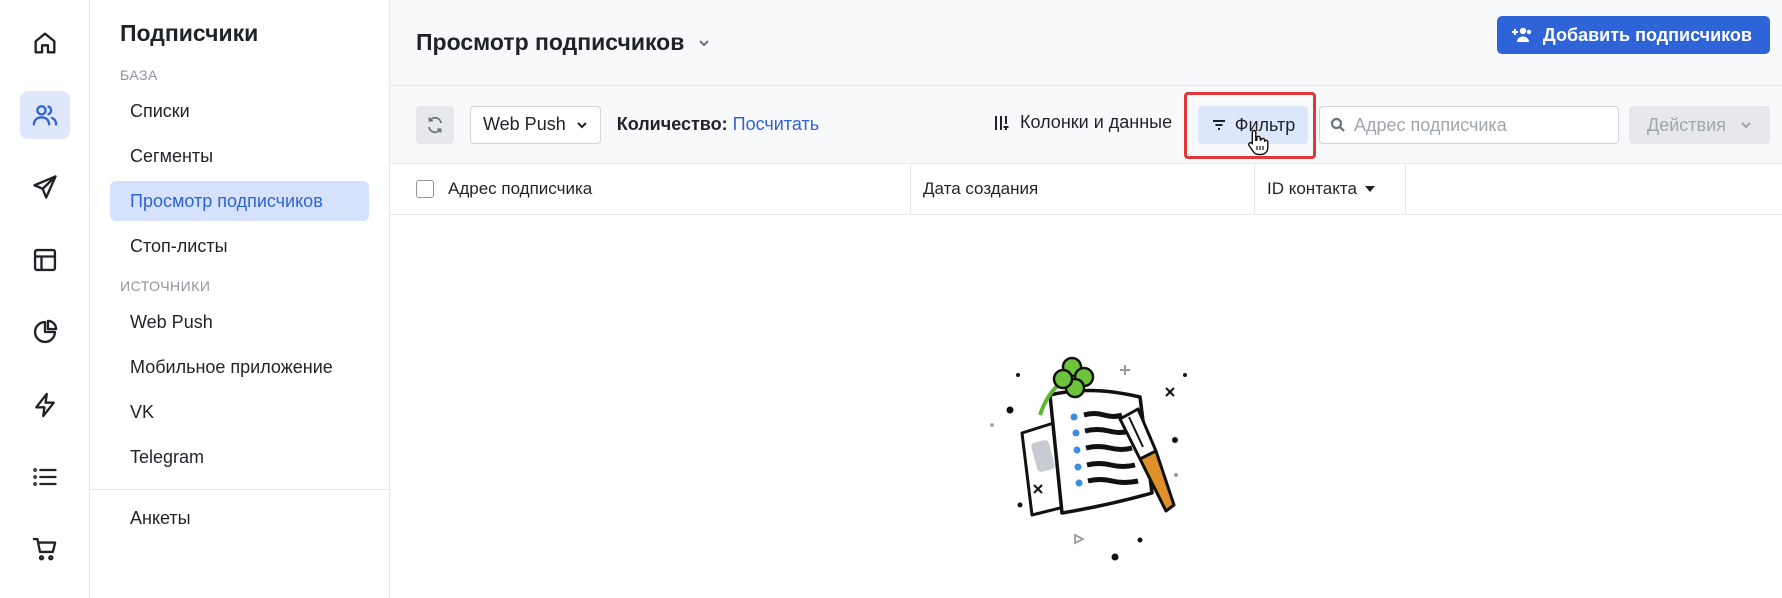 The height and width of the screenshot is (598, 1782). I want to click on sort-desc-icon, so click(1369, 189).